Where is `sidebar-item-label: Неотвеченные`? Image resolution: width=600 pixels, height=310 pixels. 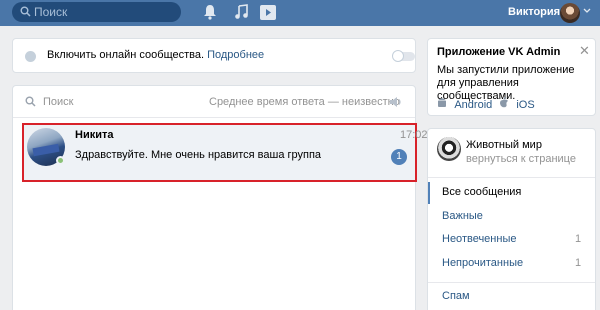
sidebar-item-label: Неотвеченные is located at coordinates (479, 239).